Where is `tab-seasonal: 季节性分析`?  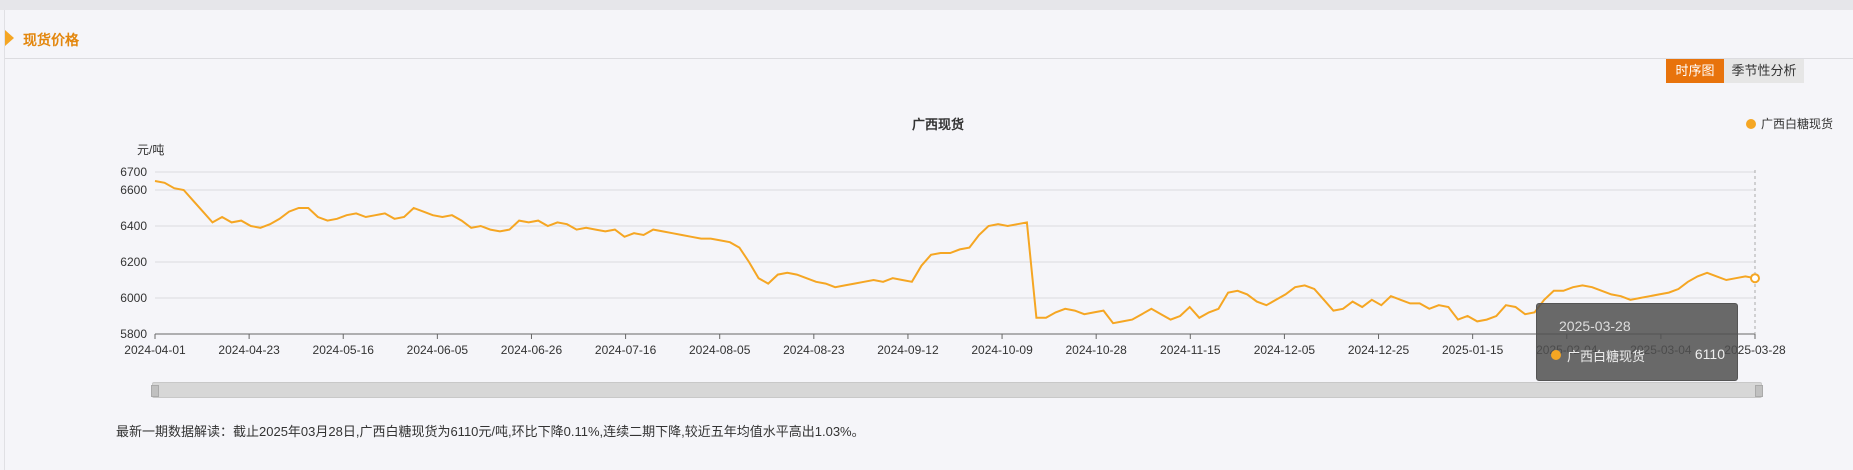
tab-seasonal: 季节性分析 is located at coordinates (1764, 71).